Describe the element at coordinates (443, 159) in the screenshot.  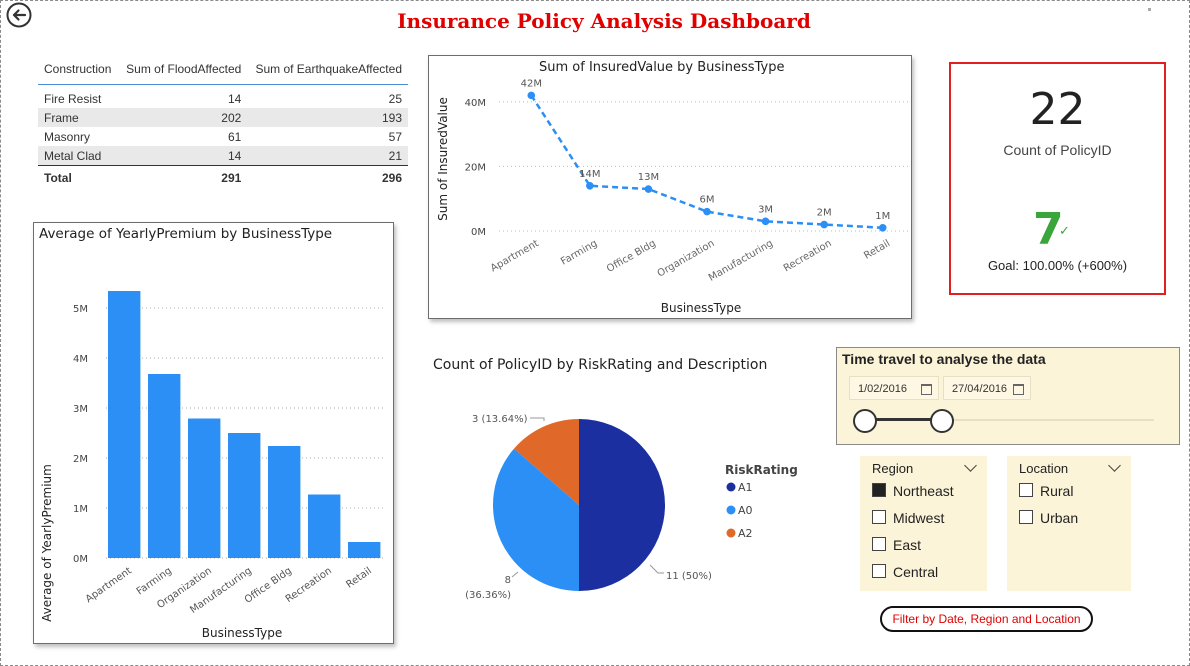
I see `line-y-axis-label: Sum of InsuredValue` at that location.